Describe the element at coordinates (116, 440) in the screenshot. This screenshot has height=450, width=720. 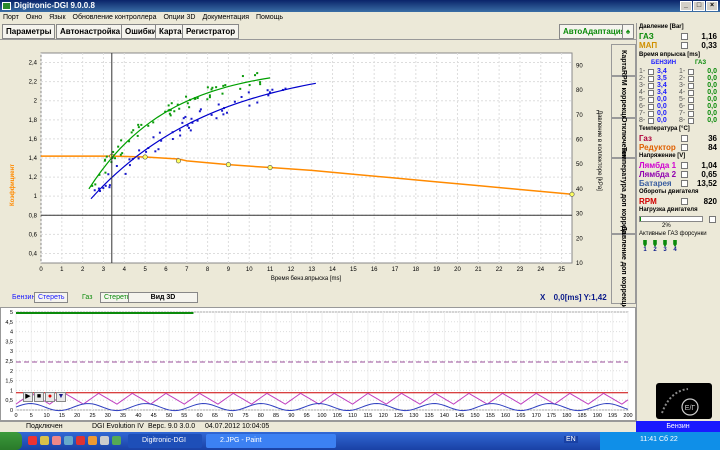
I see `quicklaunch-misc-icon` at that location.